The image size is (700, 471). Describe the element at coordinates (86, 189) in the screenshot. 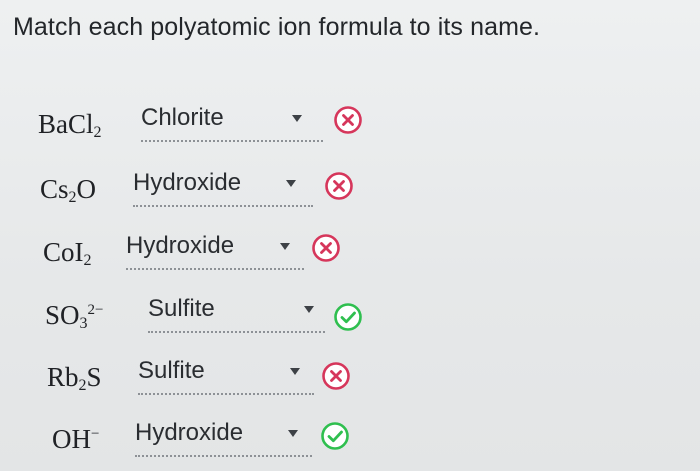

I see `formula-base: O` at that location.